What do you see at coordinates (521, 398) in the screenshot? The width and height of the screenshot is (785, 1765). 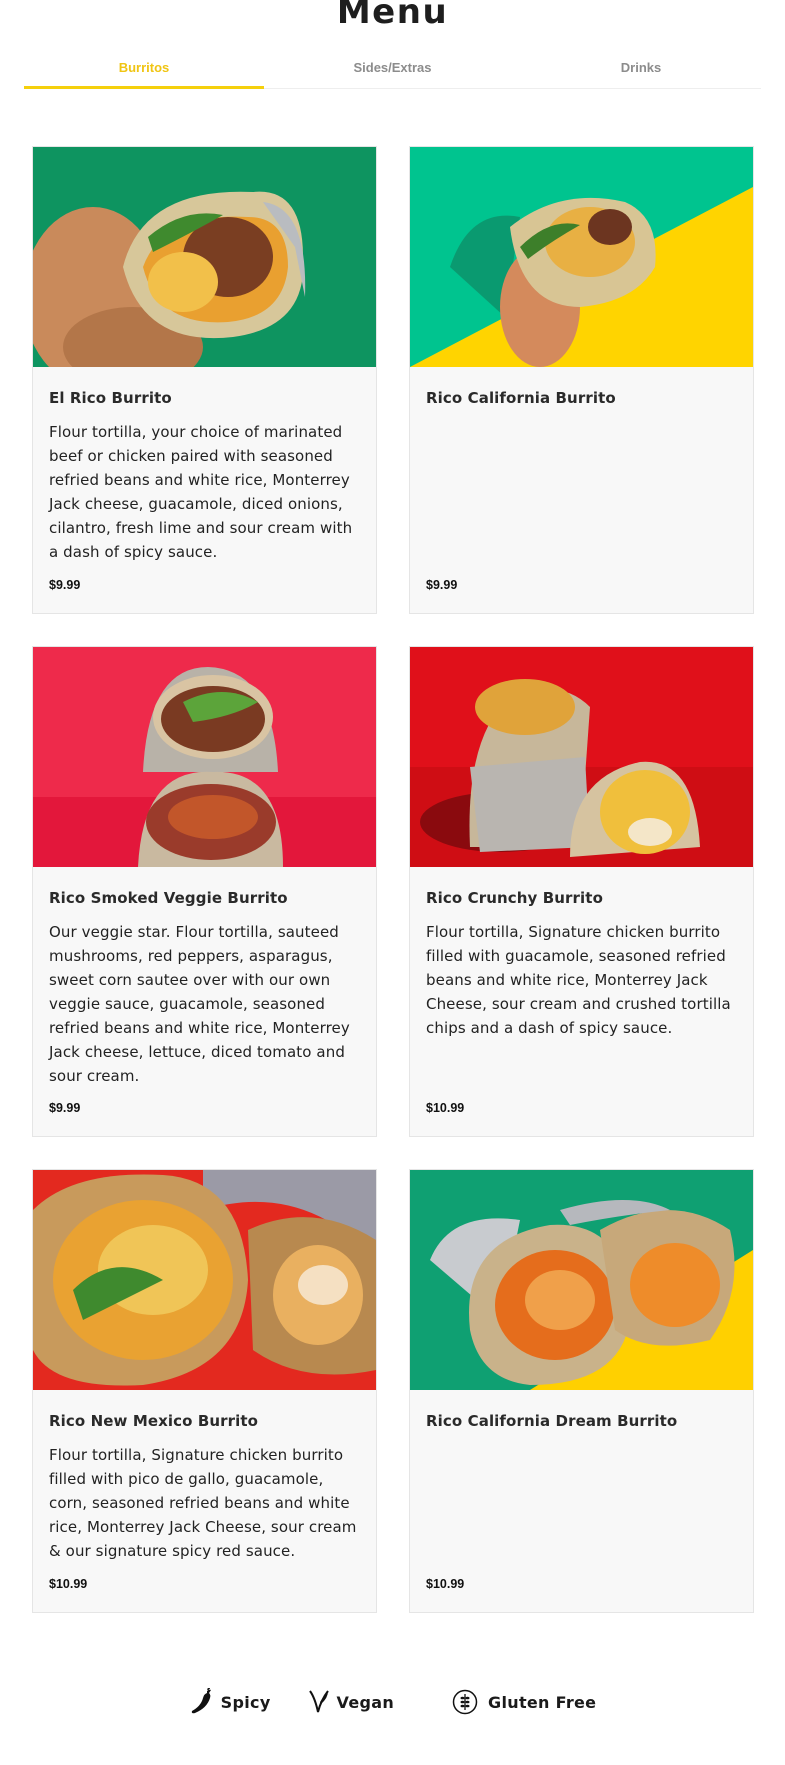 I see `menu-item-name: Rico California Burrito` at bounding box center [521, 398].